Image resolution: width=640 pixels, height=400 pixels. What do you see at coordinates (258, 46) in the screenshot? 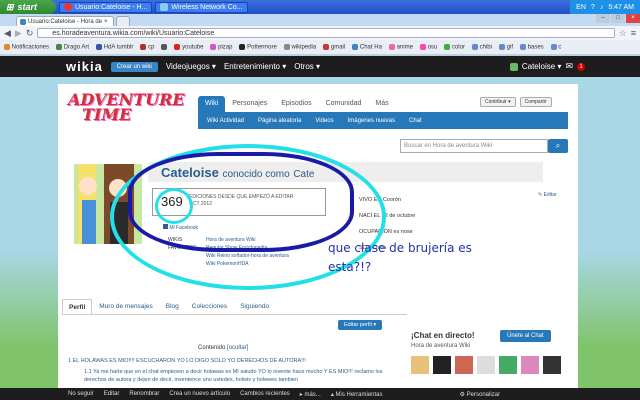
I see `bookmark-item: Pottermore` at bounding box center [258, 46].